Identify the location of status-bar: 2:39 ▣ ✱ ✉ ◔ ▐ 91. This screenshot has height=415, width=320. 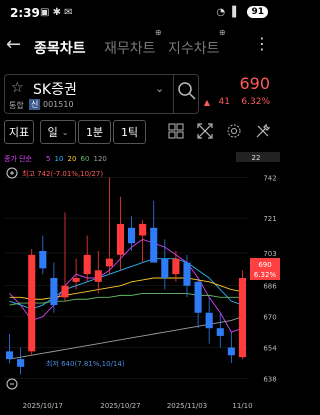
(140, 13).